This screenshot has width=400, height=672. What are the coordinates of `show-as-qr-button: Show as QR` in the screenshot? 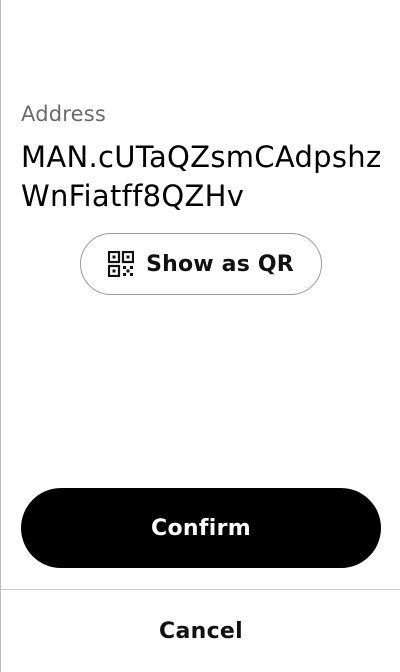 It's located at (201, 264).